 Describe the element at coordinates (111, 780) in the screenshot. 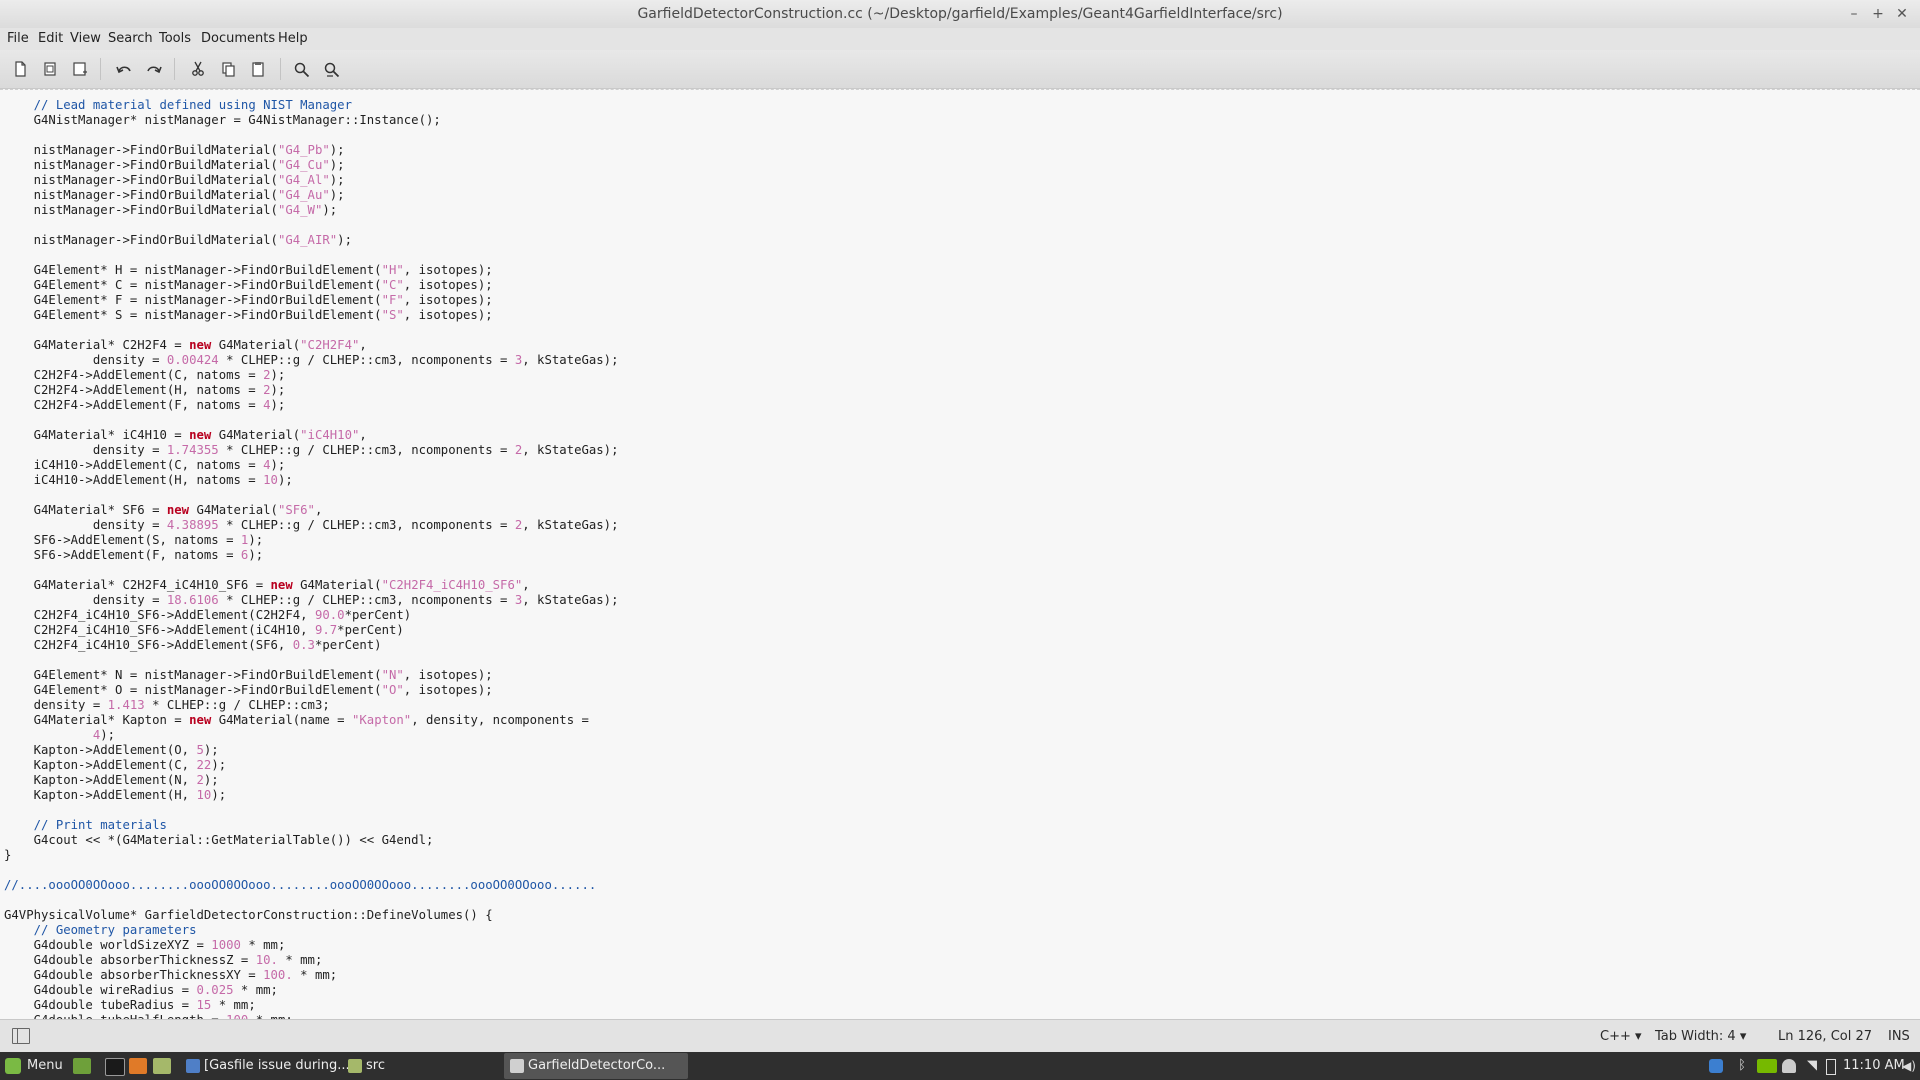

I see `code-line: Kapton->AddElement(N, 2);` at that location.